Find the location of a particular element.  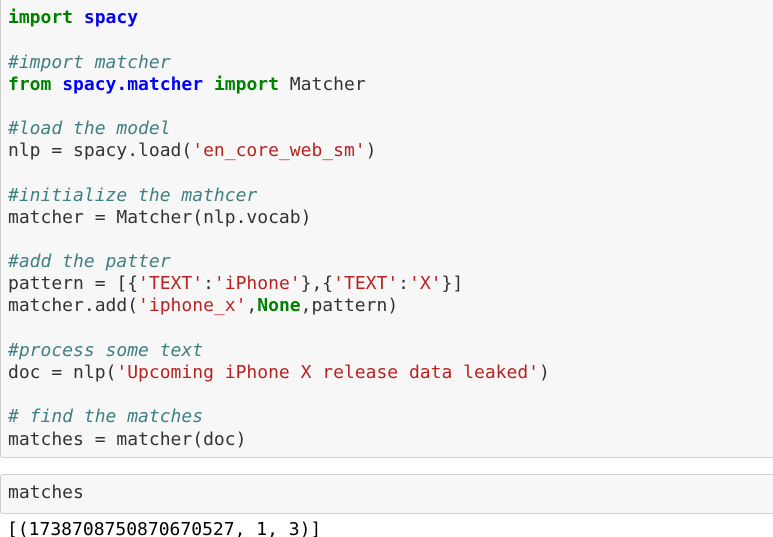

code-text: matches is located at coordinates (46, 492).